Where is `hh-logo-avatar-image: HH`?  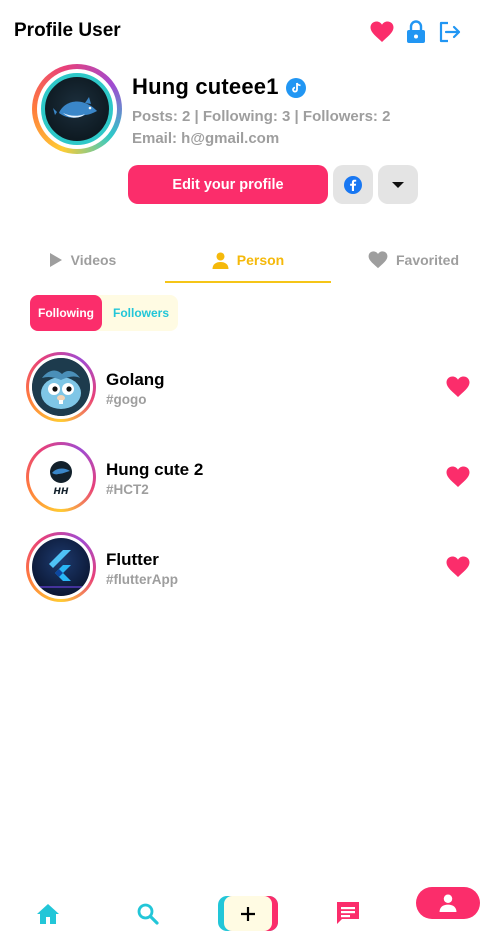 hh-logo-avatar-image: HH is located at coordinates (61, 477).